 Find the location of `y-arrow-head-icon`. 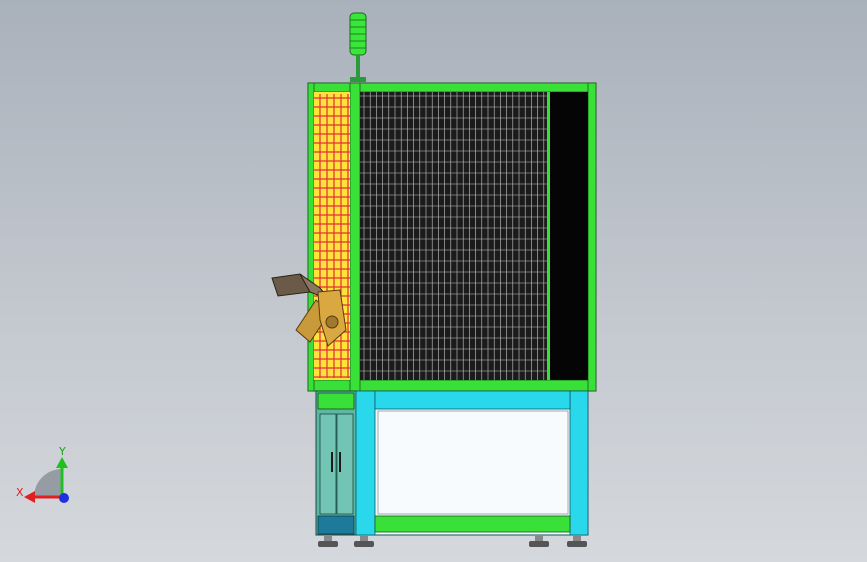

y-arrow-head-icon is located at coordinates (62, 462).